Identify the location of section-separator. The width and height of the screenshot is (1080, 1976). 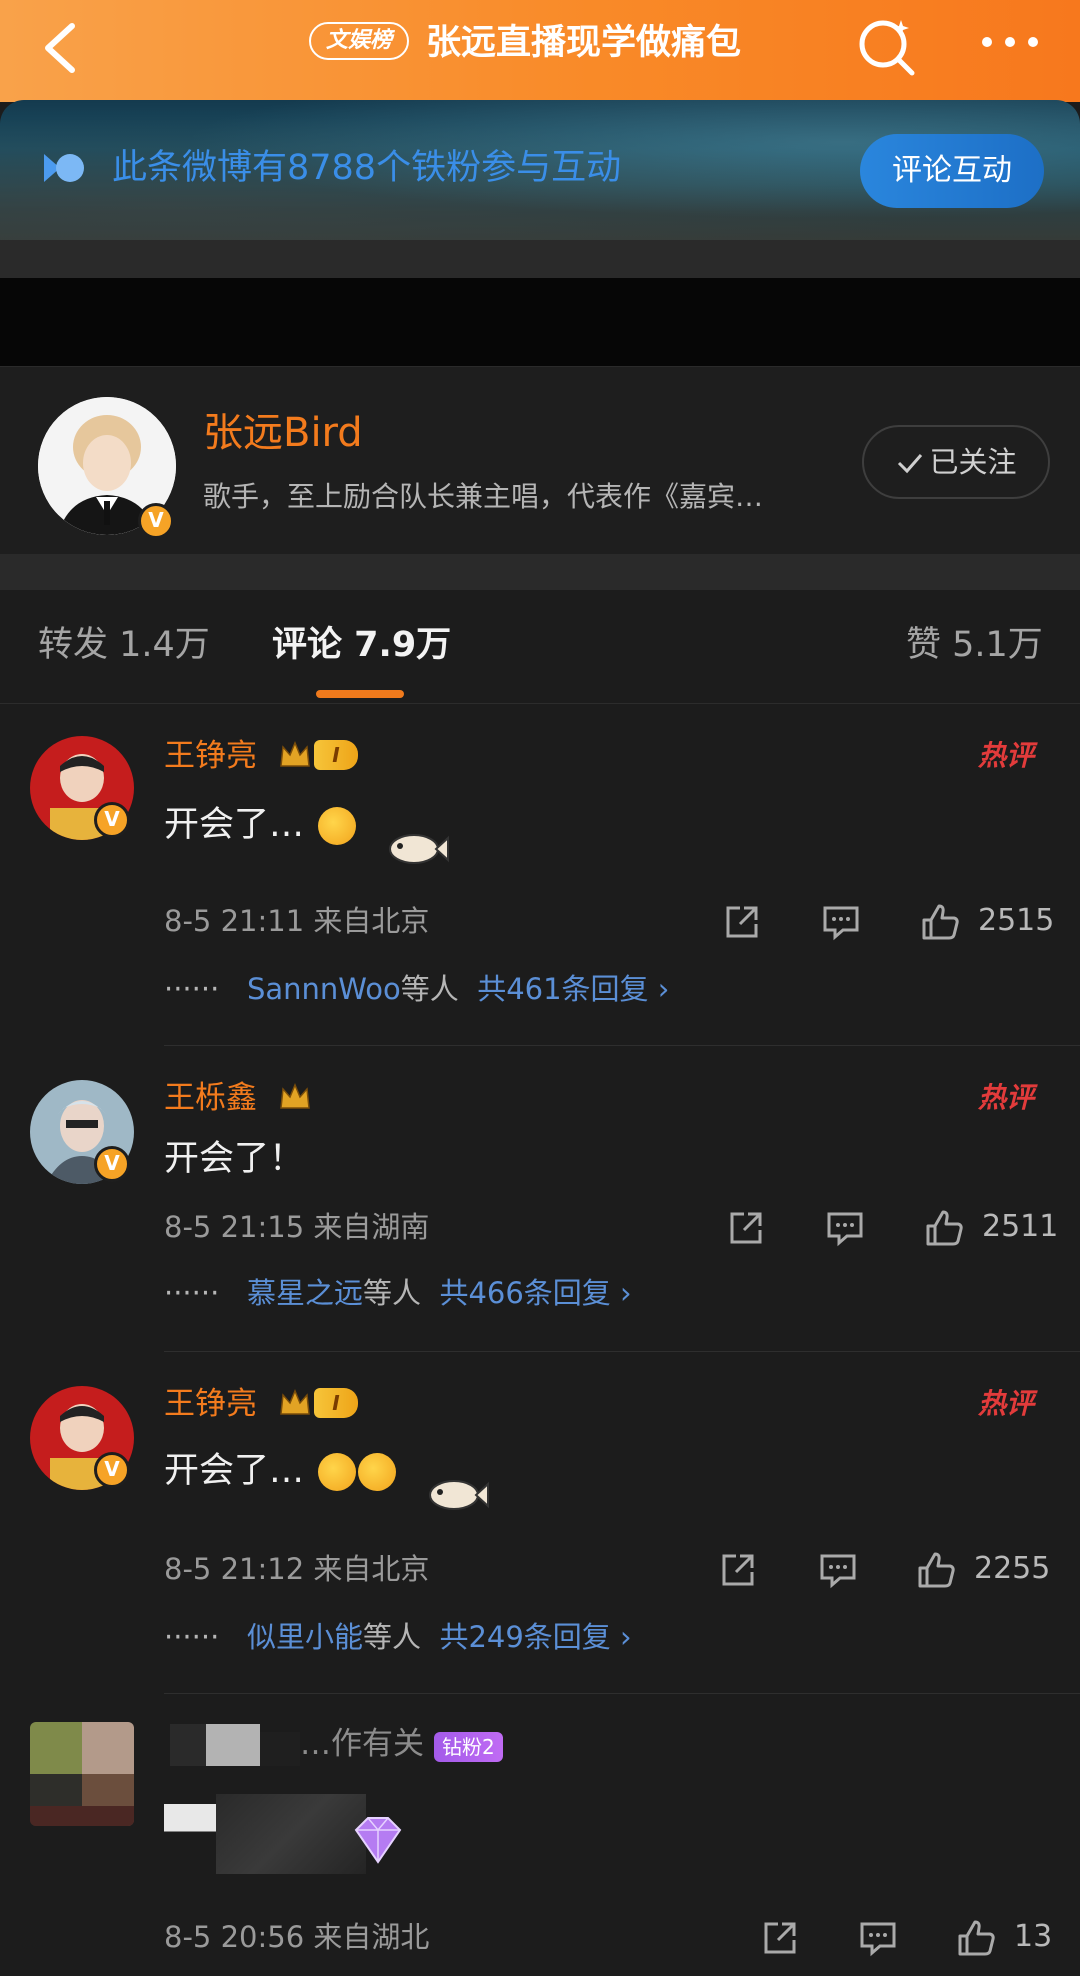
(540, 572).